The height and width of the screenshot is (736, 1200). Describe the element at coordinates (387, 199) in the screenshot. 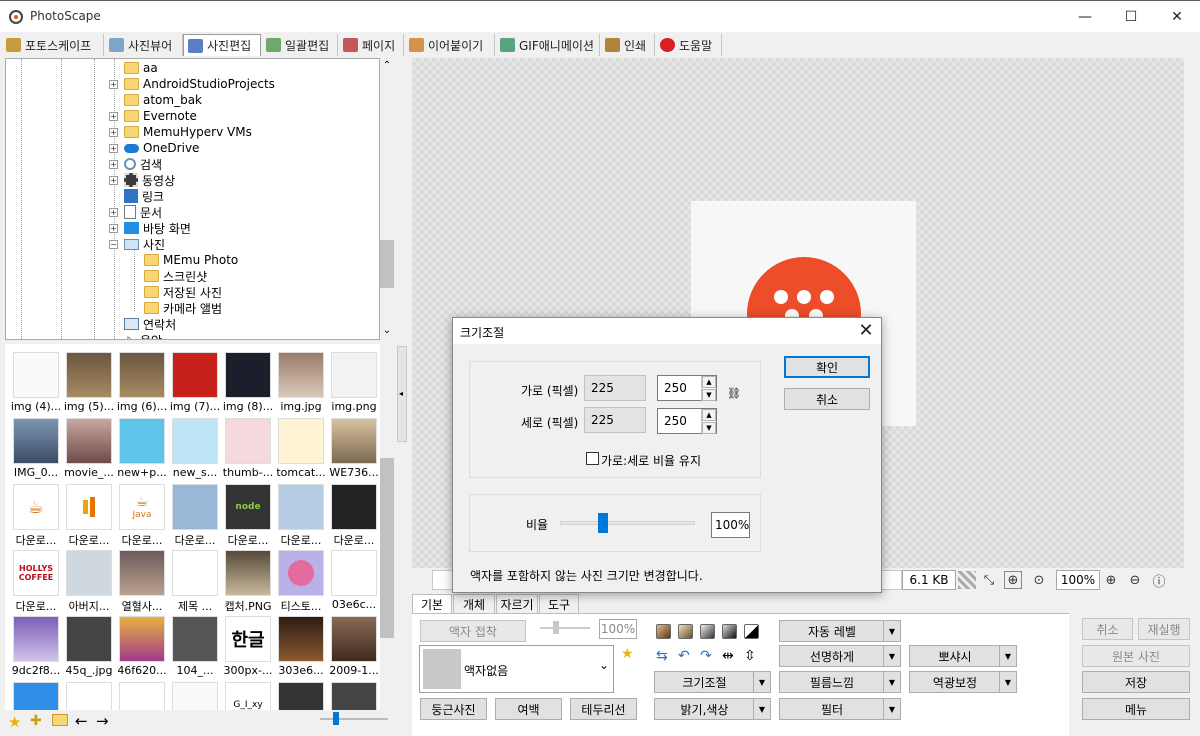

I see `tree-scrollbar` at that location.